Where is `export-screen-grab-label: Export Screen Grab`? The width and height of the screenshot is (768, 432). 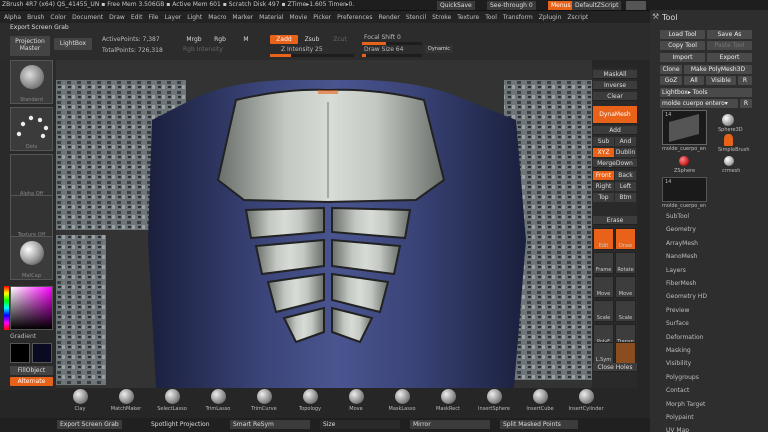
export-screen-grab-label: Export Screen Grab is located at coordinates (39, 27).